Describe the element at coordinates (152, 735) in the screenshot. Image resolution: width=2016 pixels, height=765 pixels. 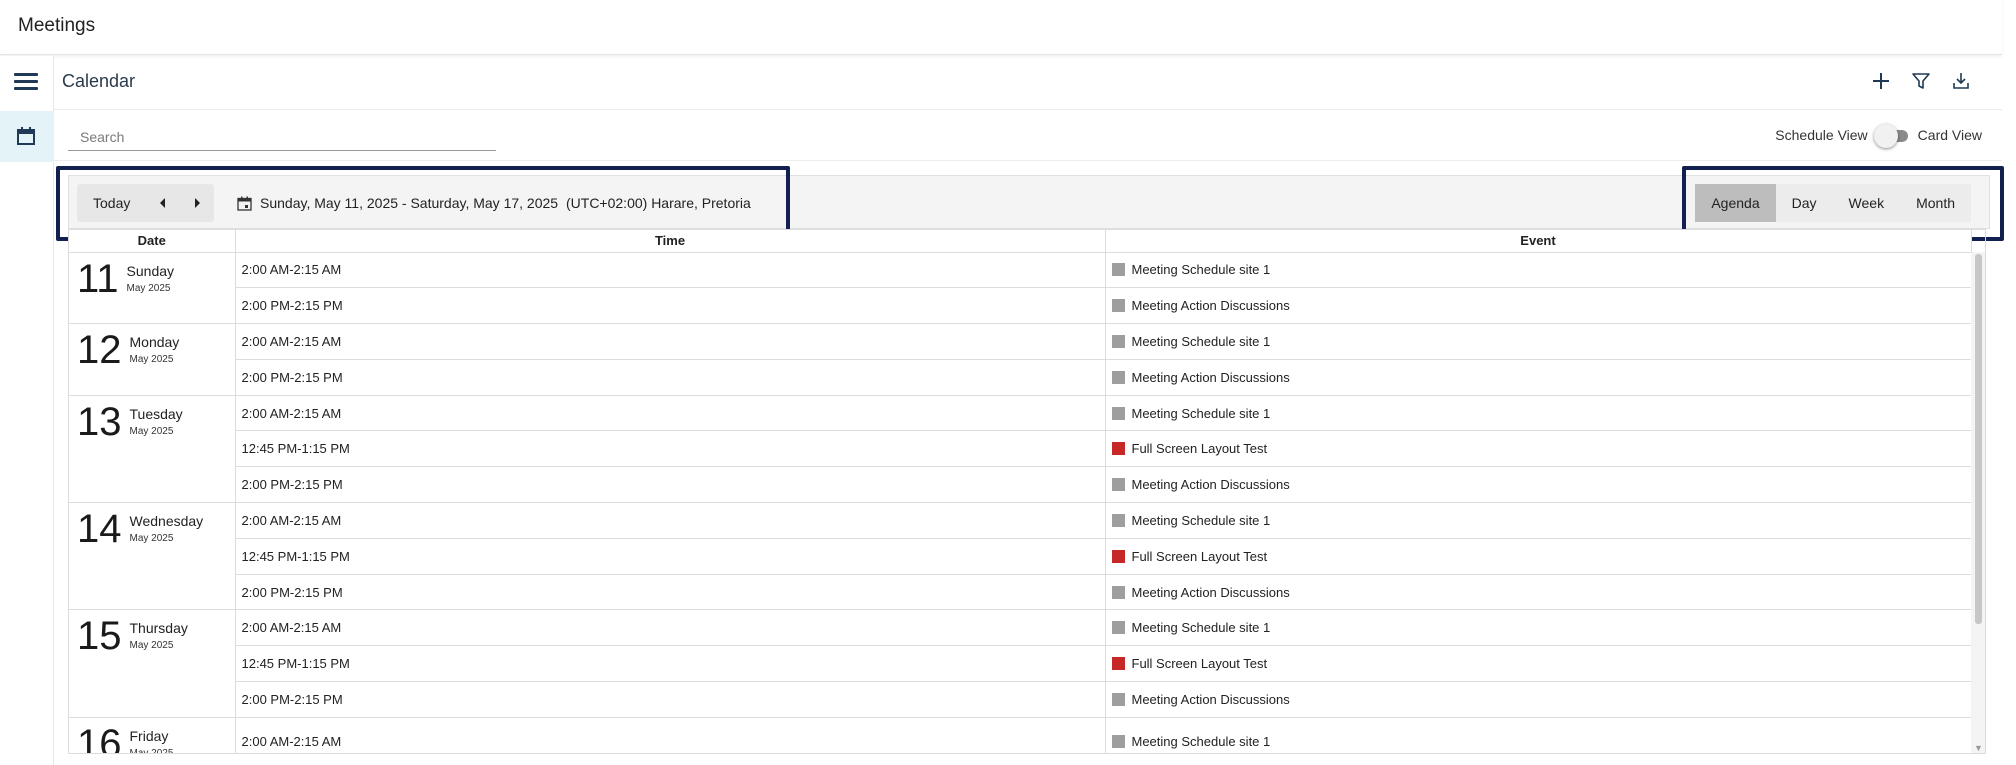
I see `date-cell: 16 Friday May 2025` at that location.